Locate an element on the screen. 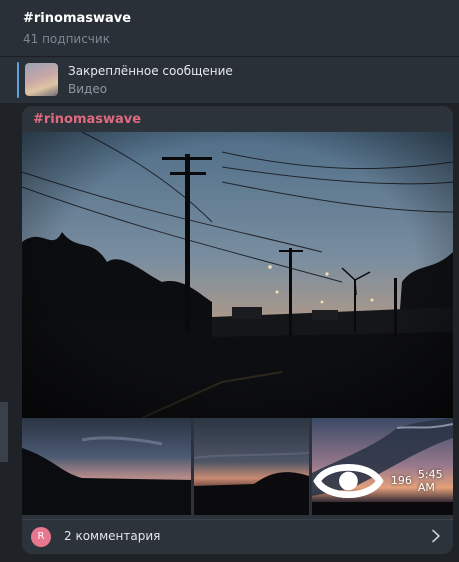 The width and height of the screenshot is (459, 562). photo-thumbnail-3: 196 5:45 AM is located at coordinates (382, 466).